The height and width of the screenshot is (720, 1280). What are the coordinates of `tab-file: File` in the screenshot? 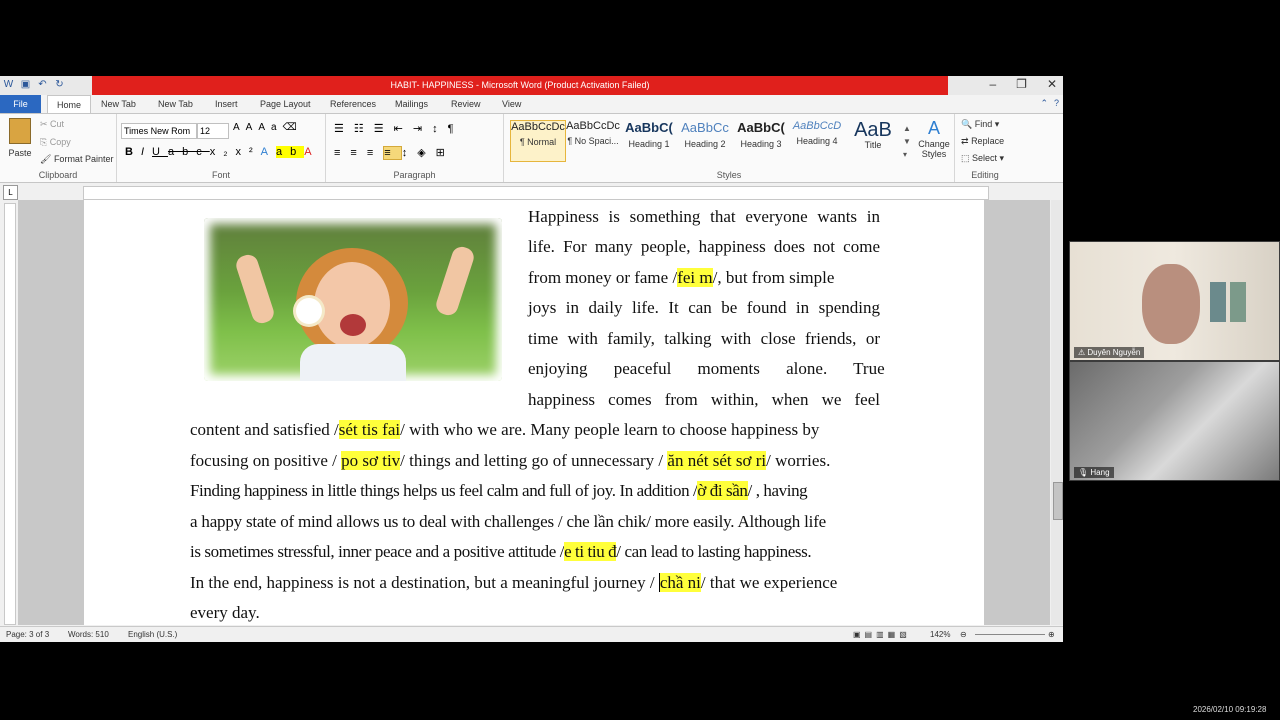 It's located at (20, 104).